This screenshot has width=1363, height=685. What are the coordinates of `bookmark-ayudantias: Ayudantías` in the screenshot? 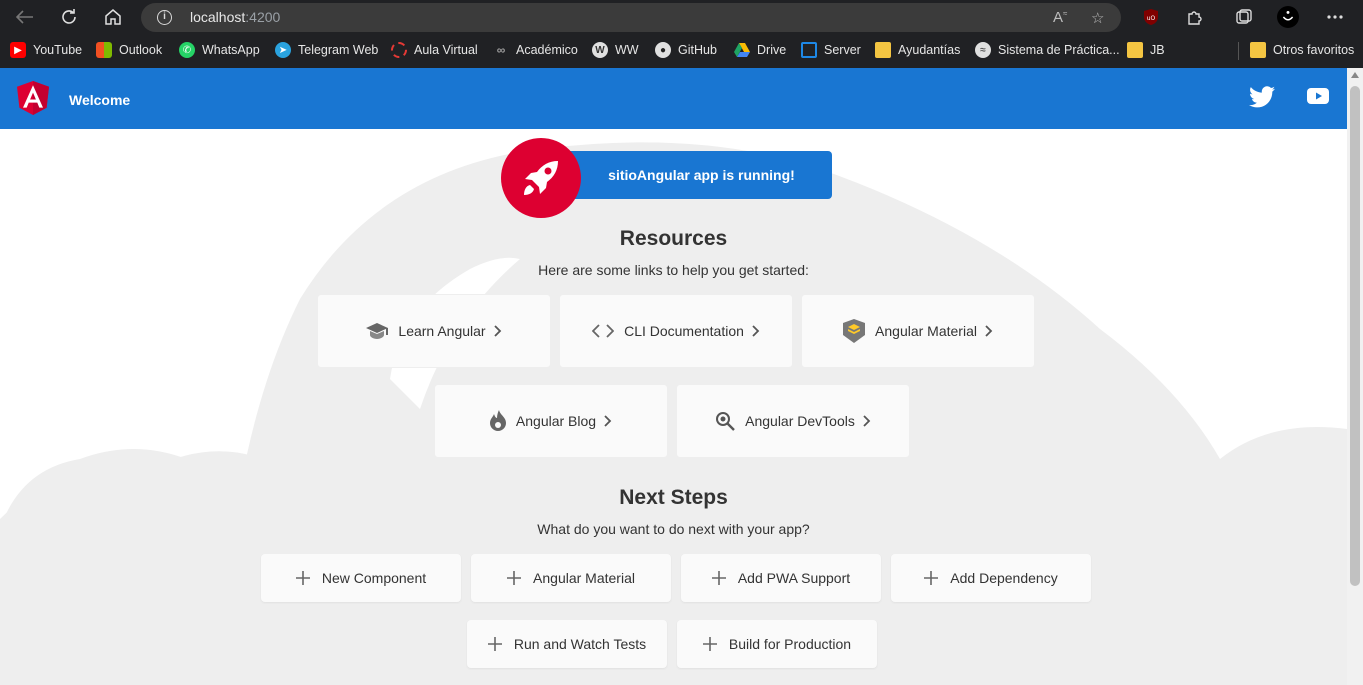 It's located at (917, 50).